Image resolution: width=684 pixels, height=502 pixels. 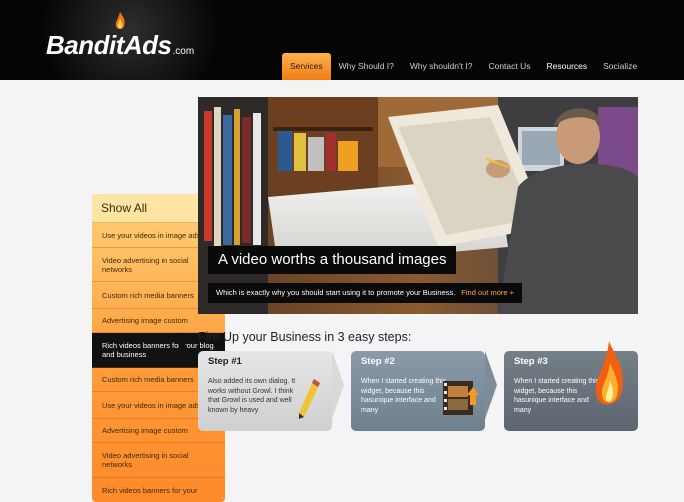 I want to click on nav-why-should-i: Why Should I?, so click(x=366, y=66).